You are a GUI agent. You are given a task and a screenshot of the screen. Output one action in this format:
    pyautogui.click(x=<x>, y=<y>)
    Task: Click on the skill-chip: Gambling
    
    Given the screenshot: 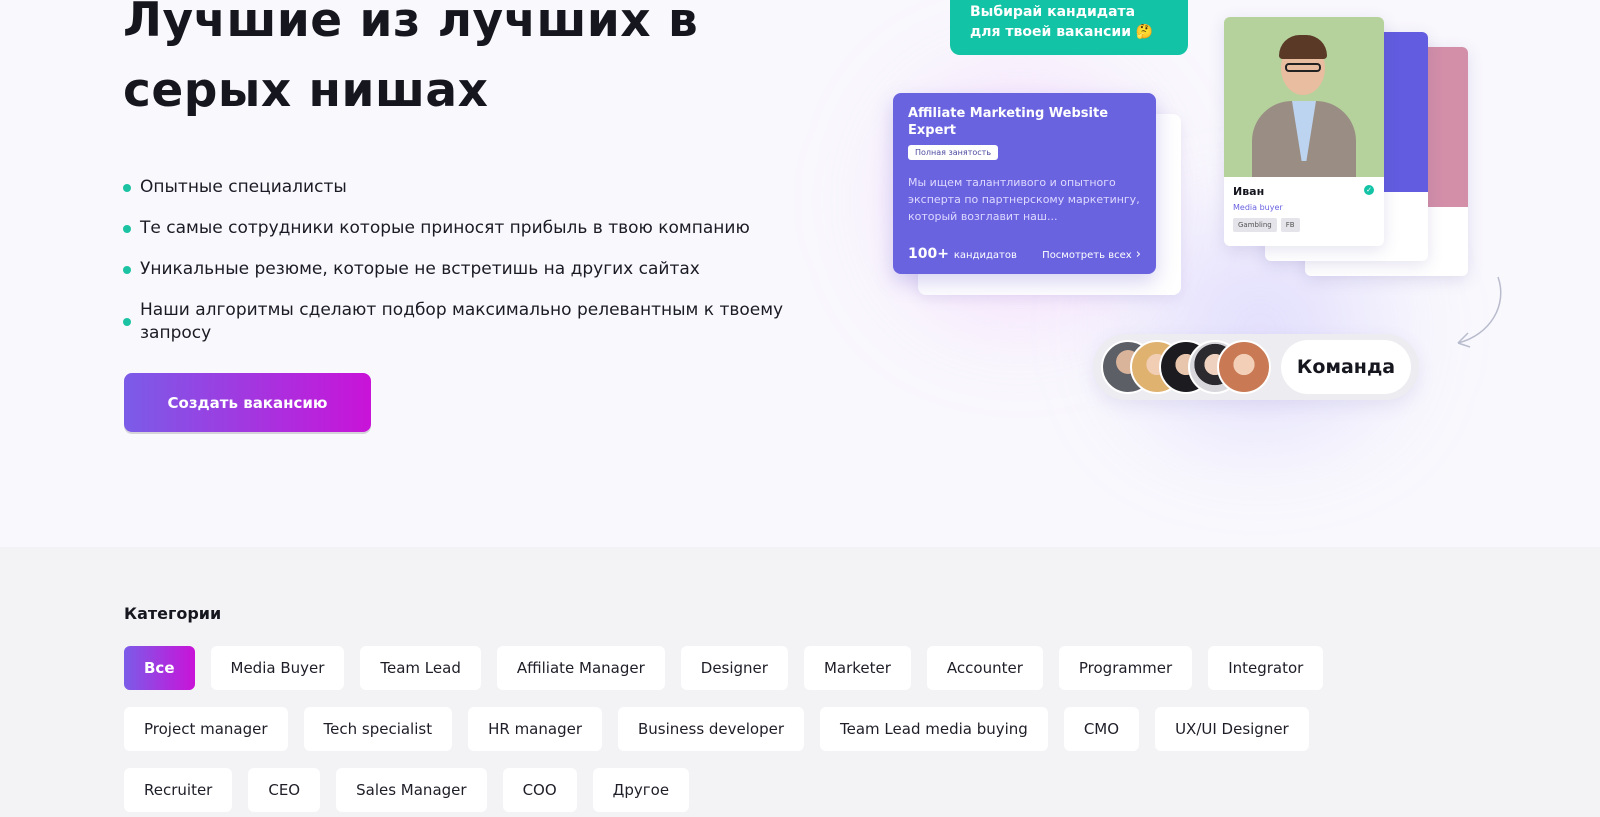 What is the action you would take?
    pyautogui.click(x=1255, y=225)
    